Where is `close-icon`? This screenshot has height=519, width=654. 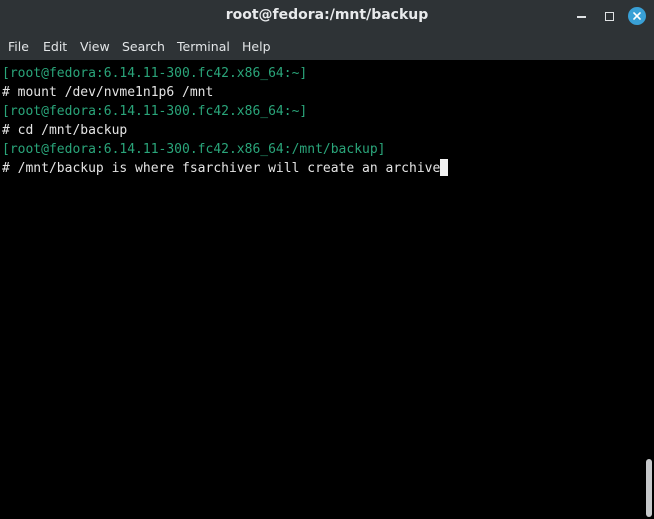
close-icon is located at coordinates (637, 16).